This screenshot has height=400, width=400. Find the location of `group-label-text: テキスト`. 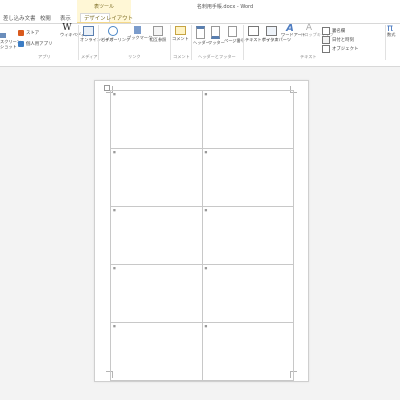

group-label-text: テキスト is located at coordinates (308, 56).